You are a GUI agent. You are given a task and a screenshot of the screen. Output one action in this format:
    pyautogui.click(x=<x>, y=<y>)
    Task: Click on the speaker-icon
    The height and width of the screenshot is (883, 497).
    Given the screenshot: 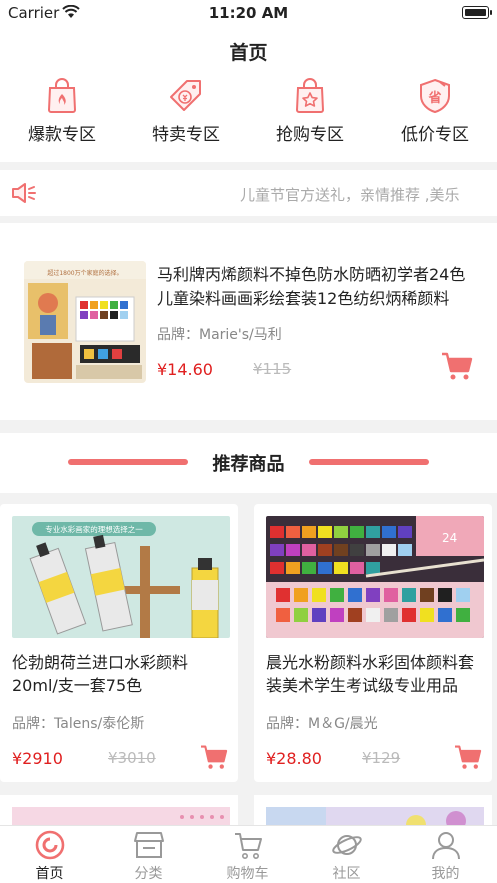 What is the action you would take?
    pyautogui.click(x=24, y=193)
    